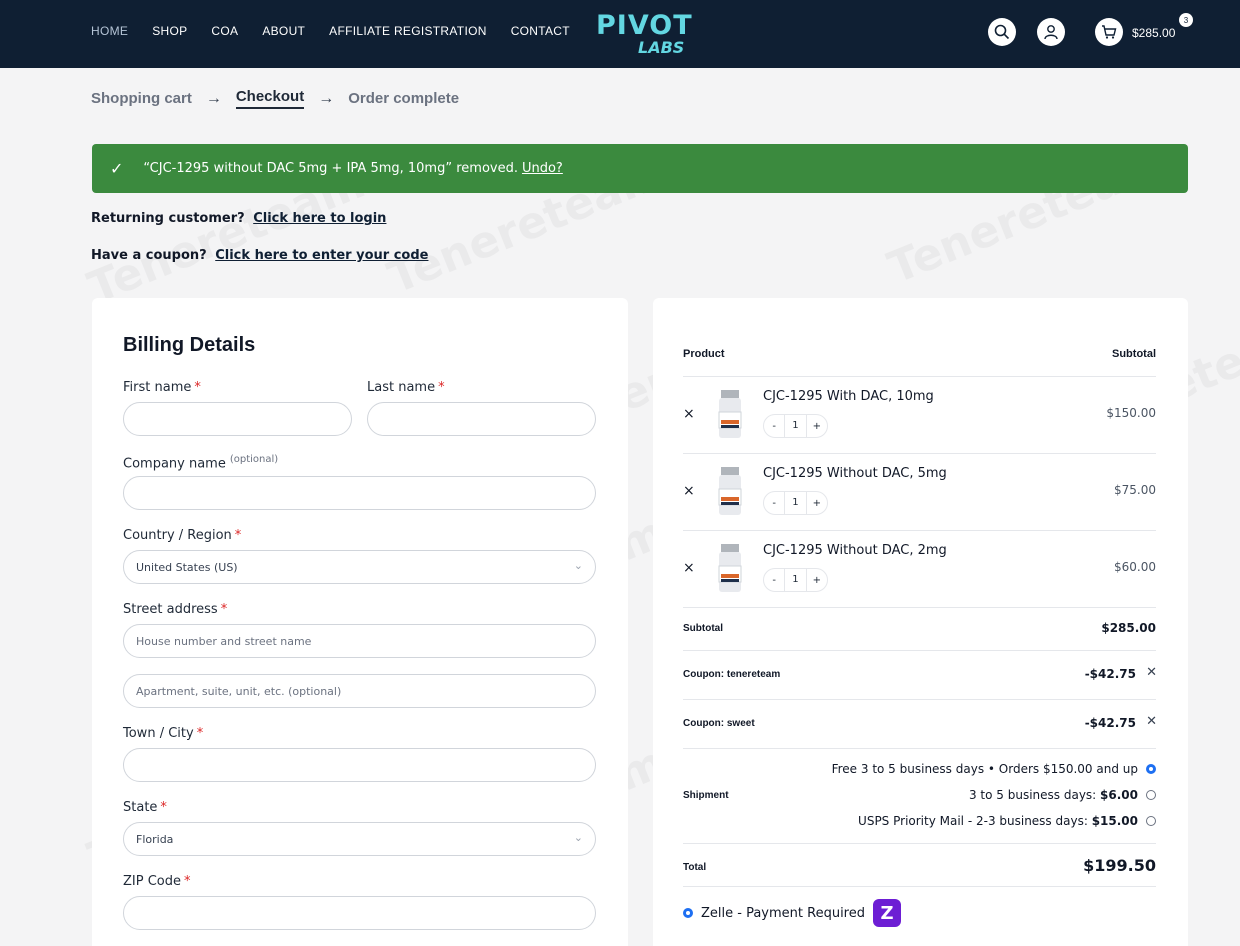 The height and width of the screenshot is (946, 1240). Describe the element at coordinates (237, 419) in the screenshot. I see `first-name-field` at that location.